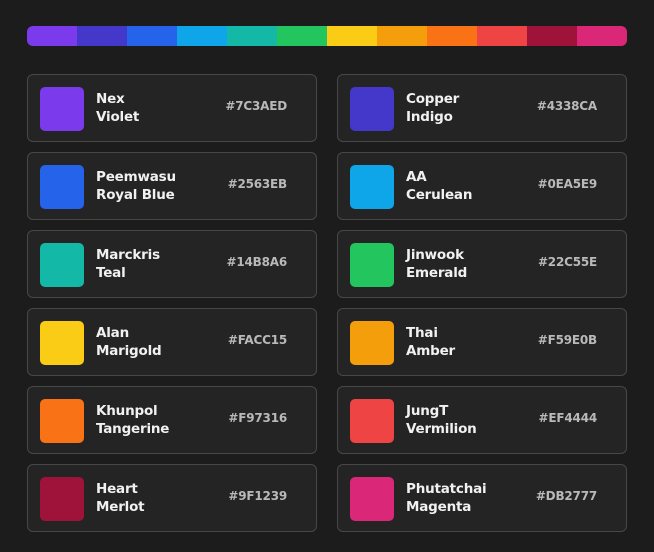 The width and height of the screenshot is (654, 552). What do you see at coordinates (257, 496) in the screenshot?
I see `hex-code: #9F1239` at bounding box center [257, 496].